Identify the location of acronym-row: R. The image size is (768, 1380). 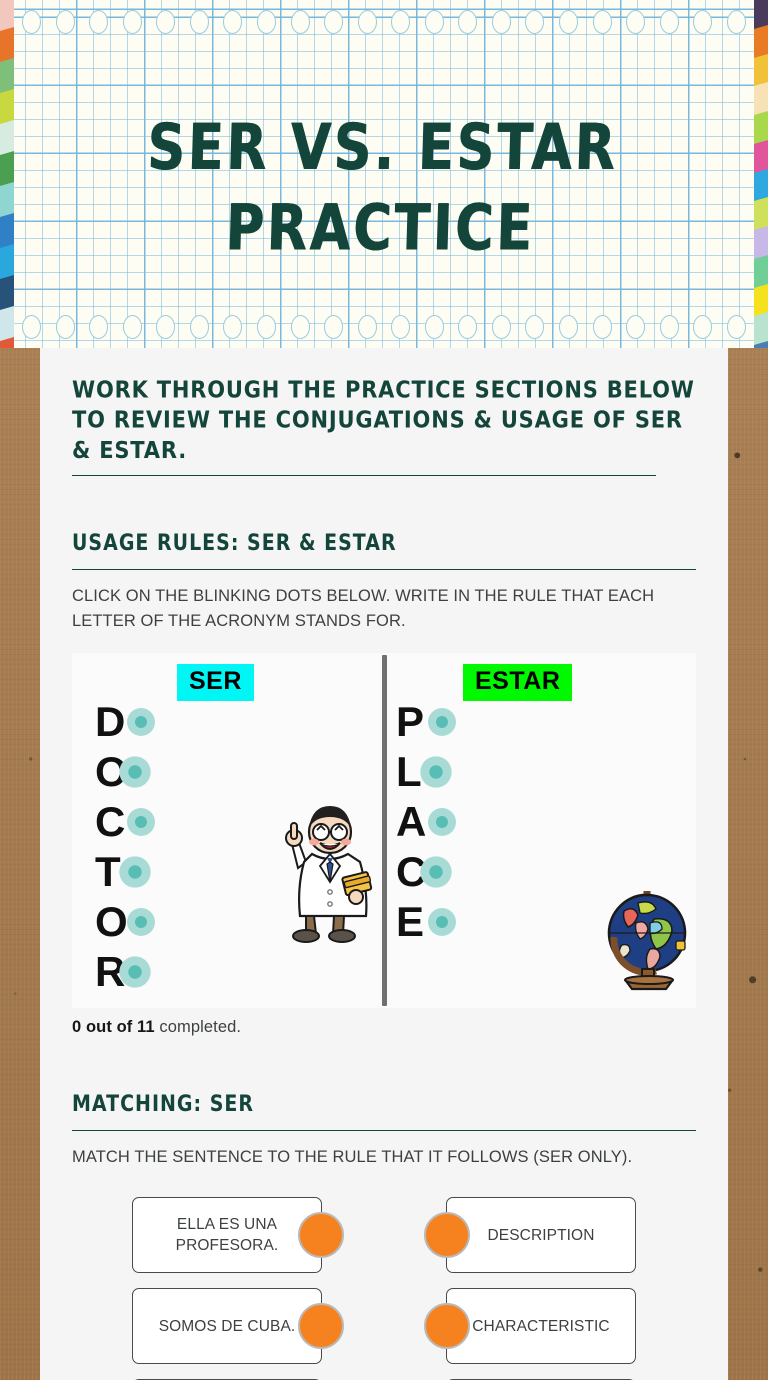
(124, 972).